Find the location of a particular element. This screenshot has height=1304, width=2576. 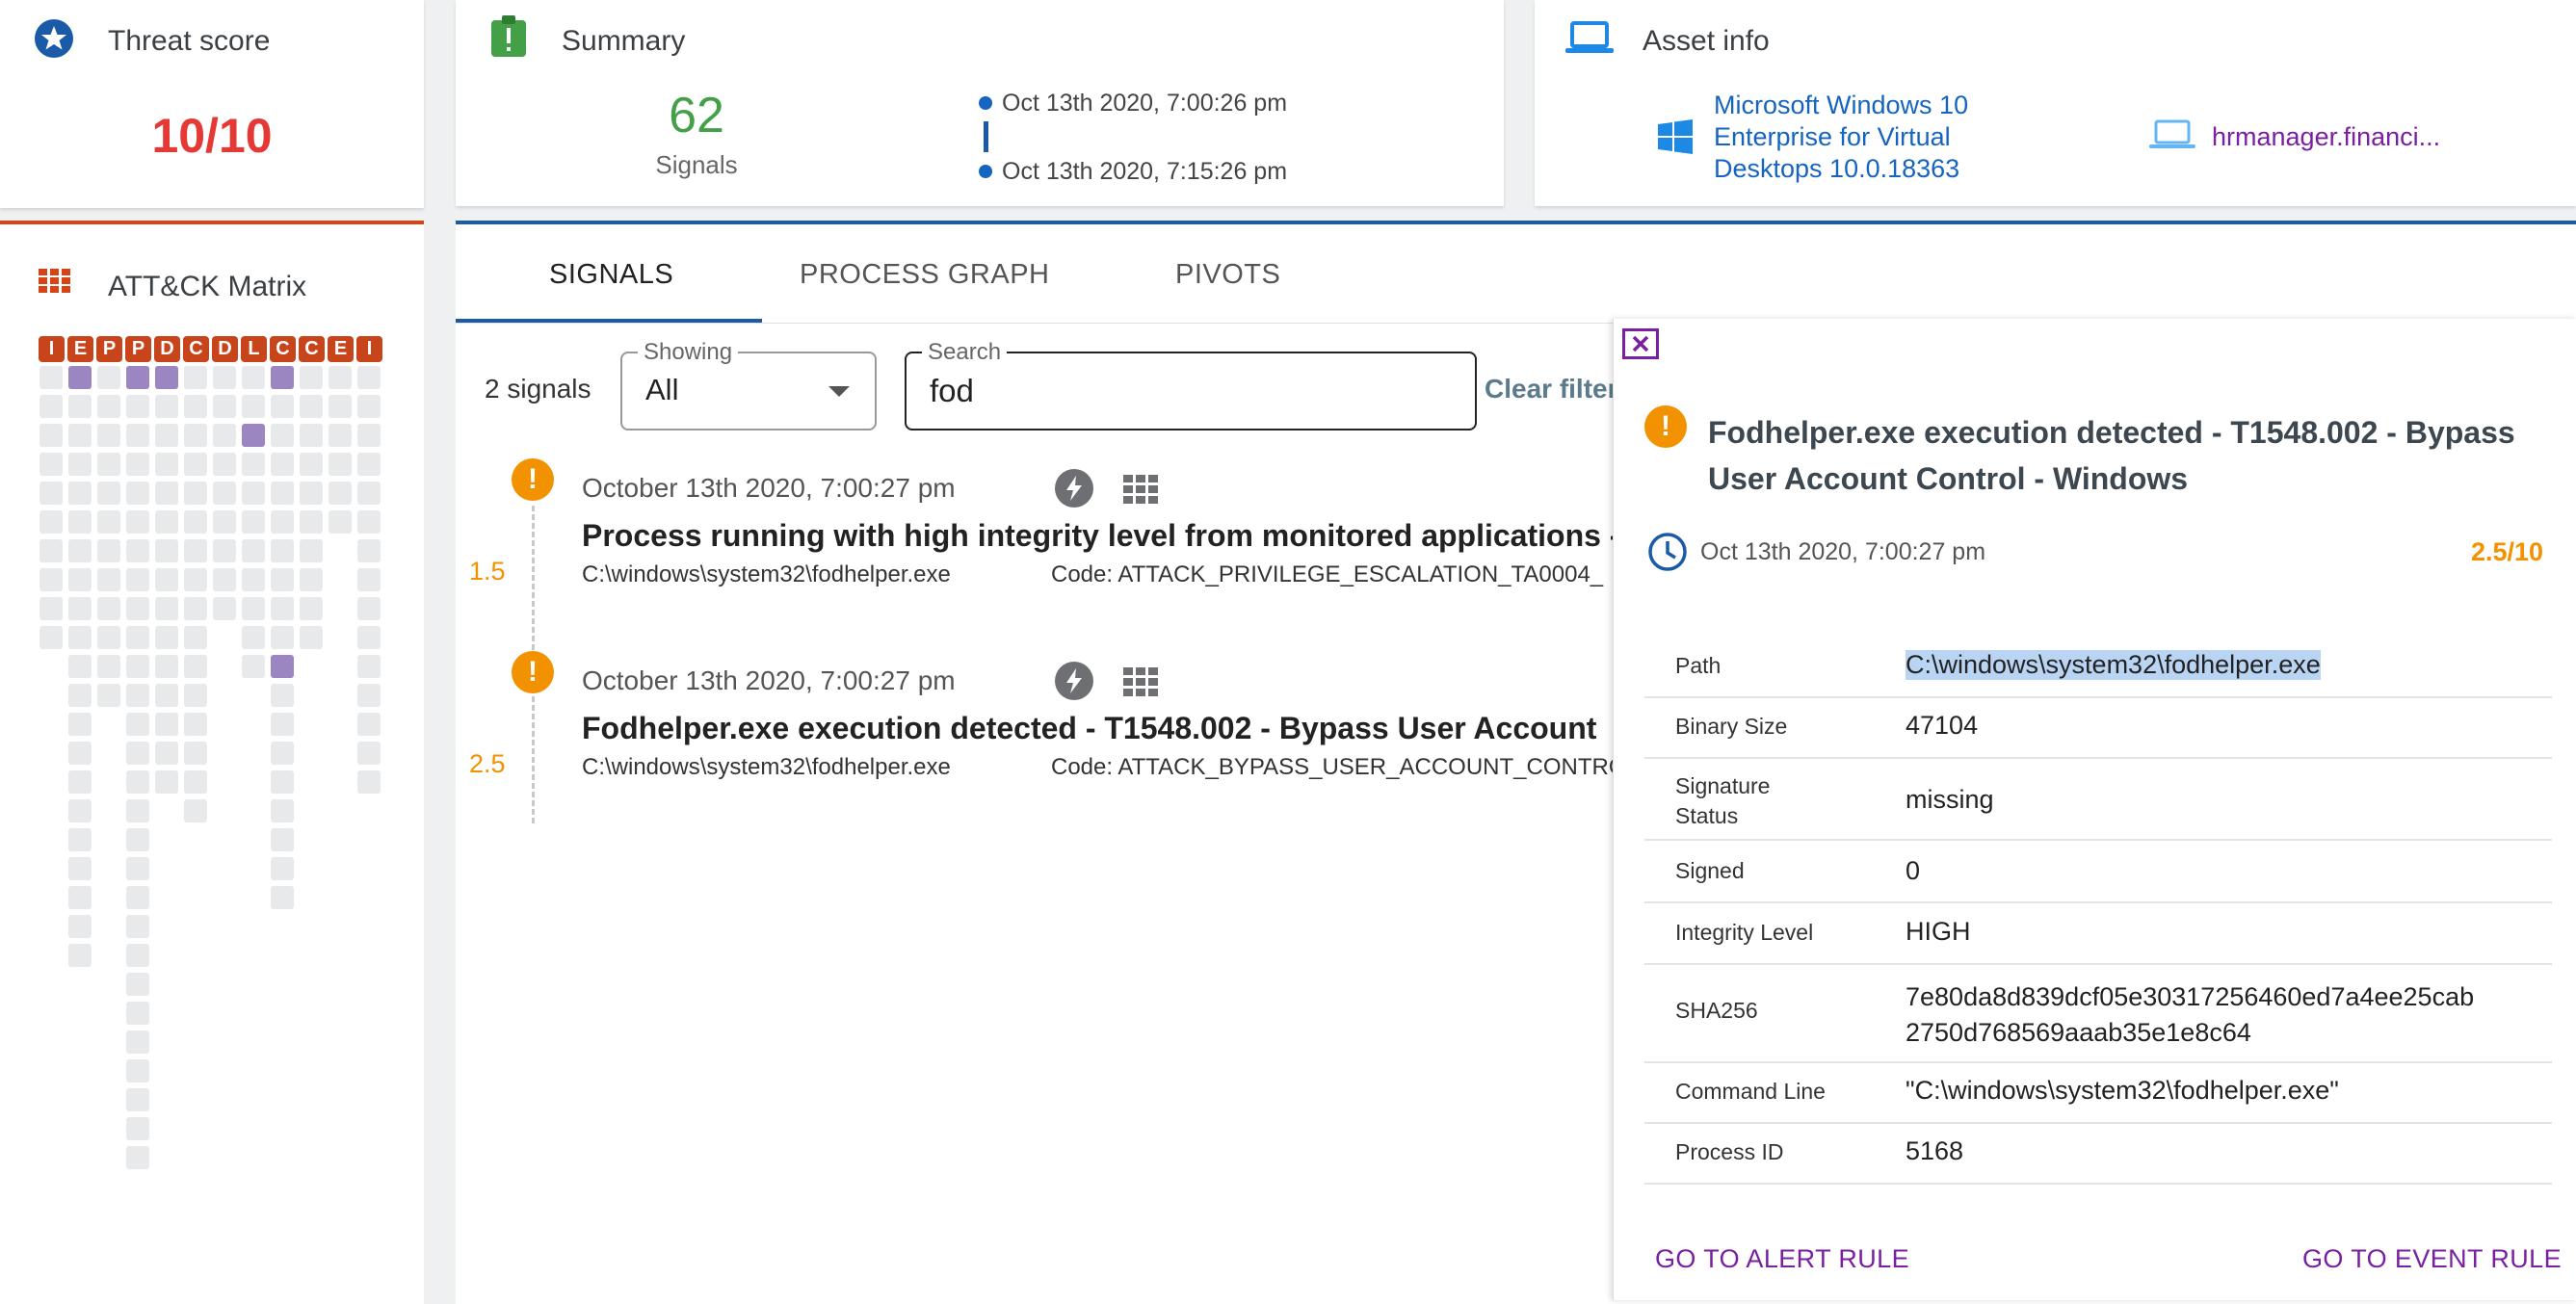

go-to-event-rule-link: GO TO EVENT RULE is located at coordinates (2432, 1259).